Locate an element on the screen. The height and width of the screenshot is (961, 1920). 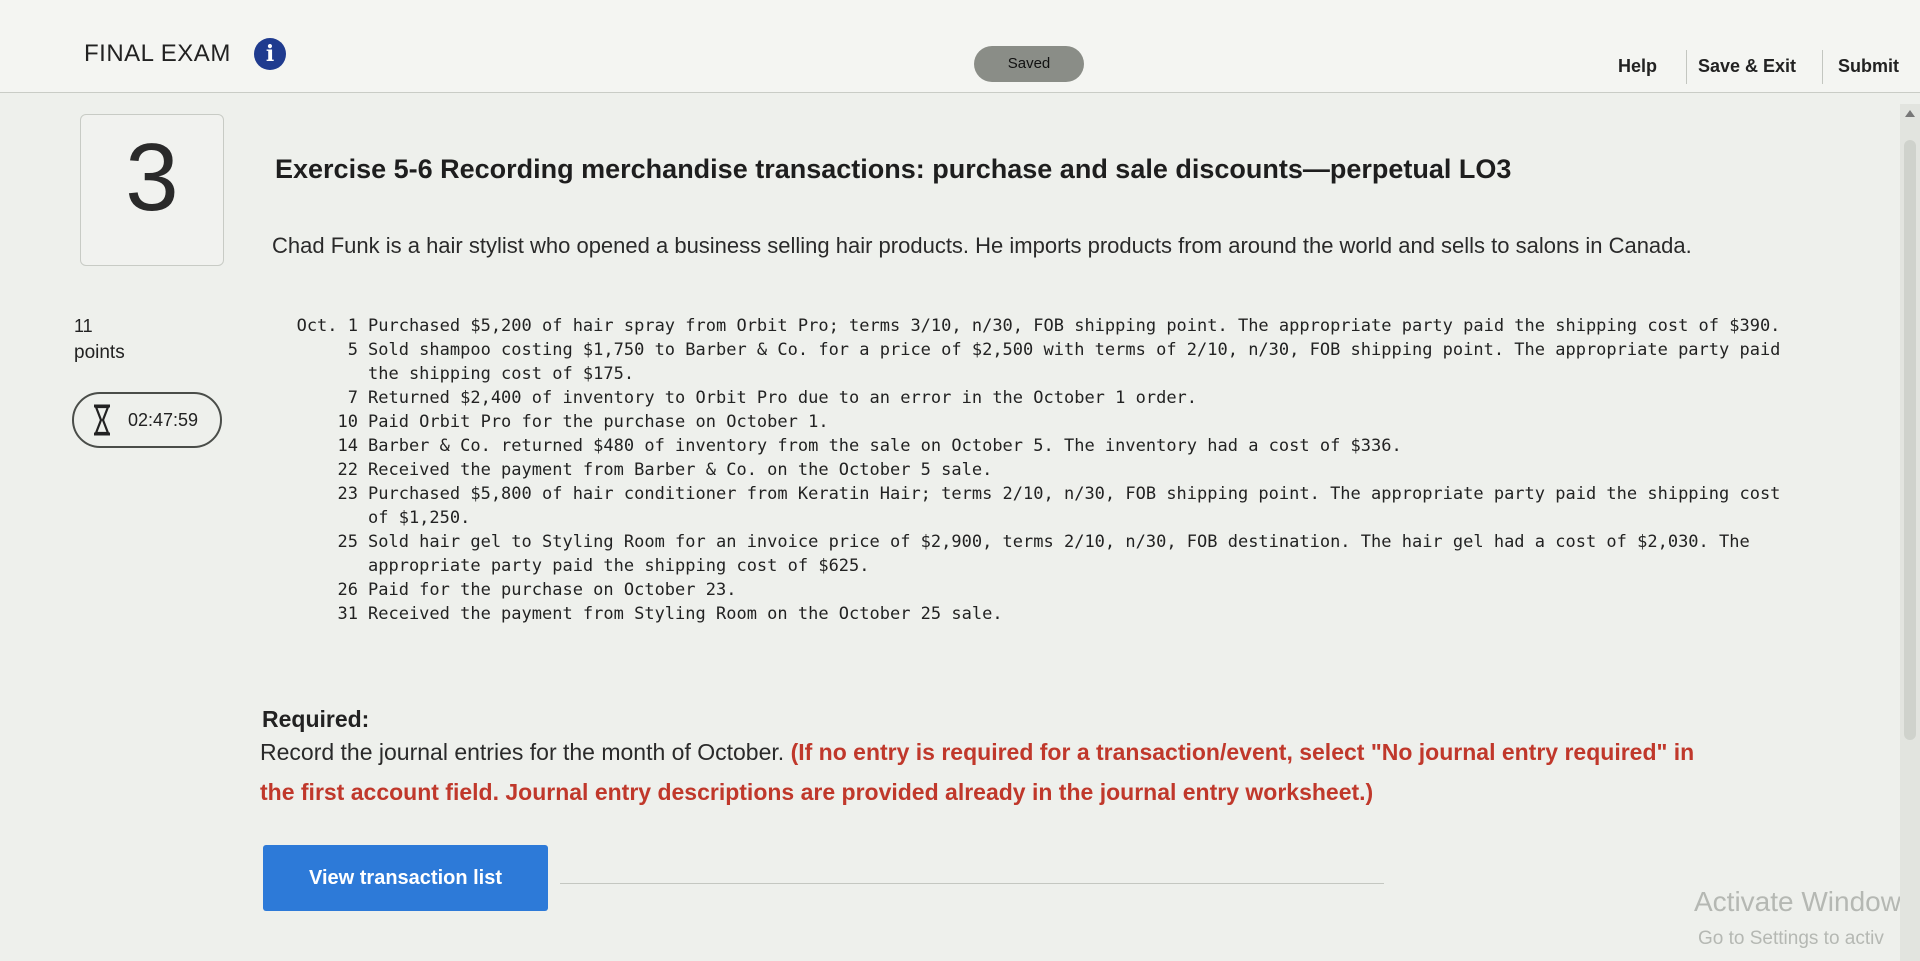
info-icon: i is located at coordinates (270, 54).